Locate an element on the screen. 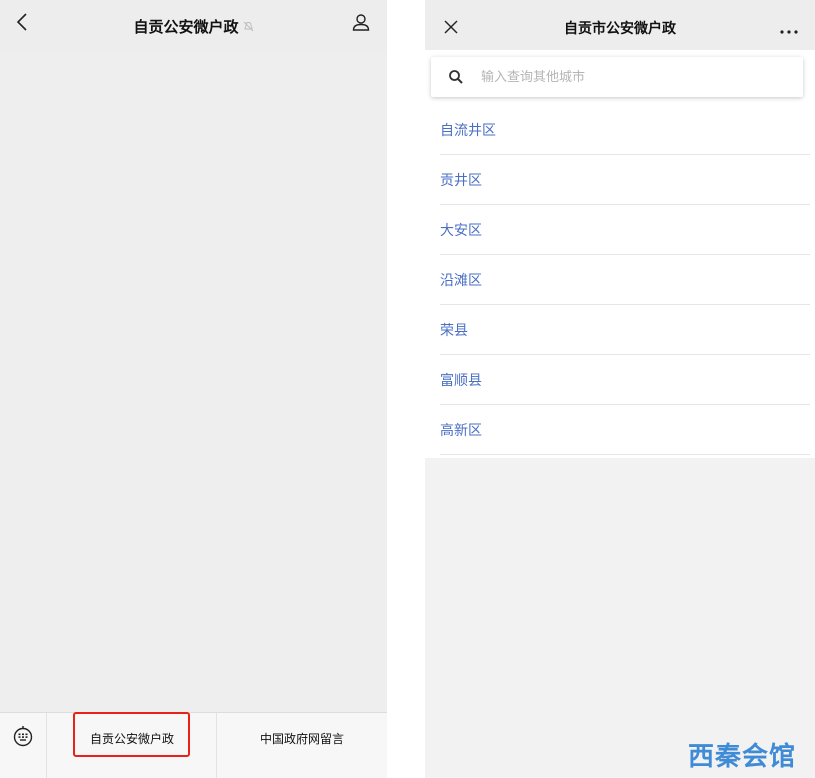 Image resolution: width=815 pixels, height=778 pixels. bell-off-icon is located at coordinates (248, 26).